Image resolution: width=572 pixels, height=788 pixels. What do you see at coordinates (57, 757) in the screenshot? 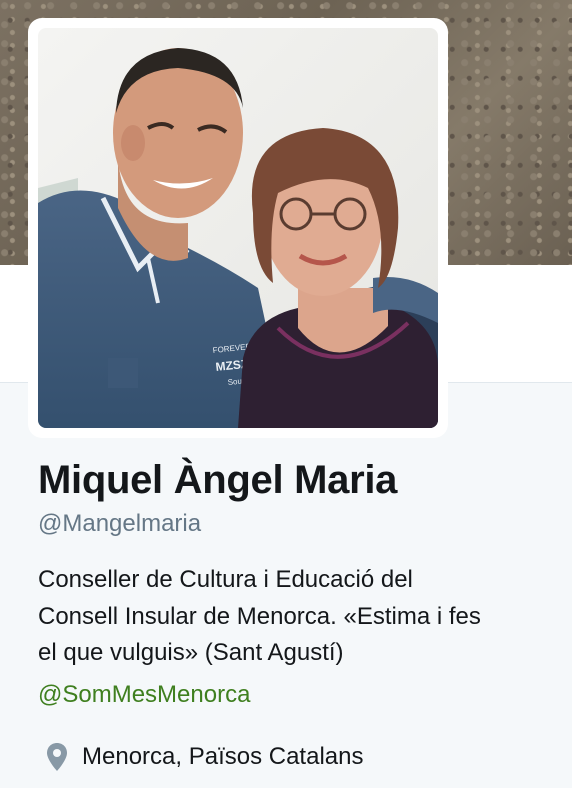
I see `map-pin-icon` at bounding box center [57, 757].